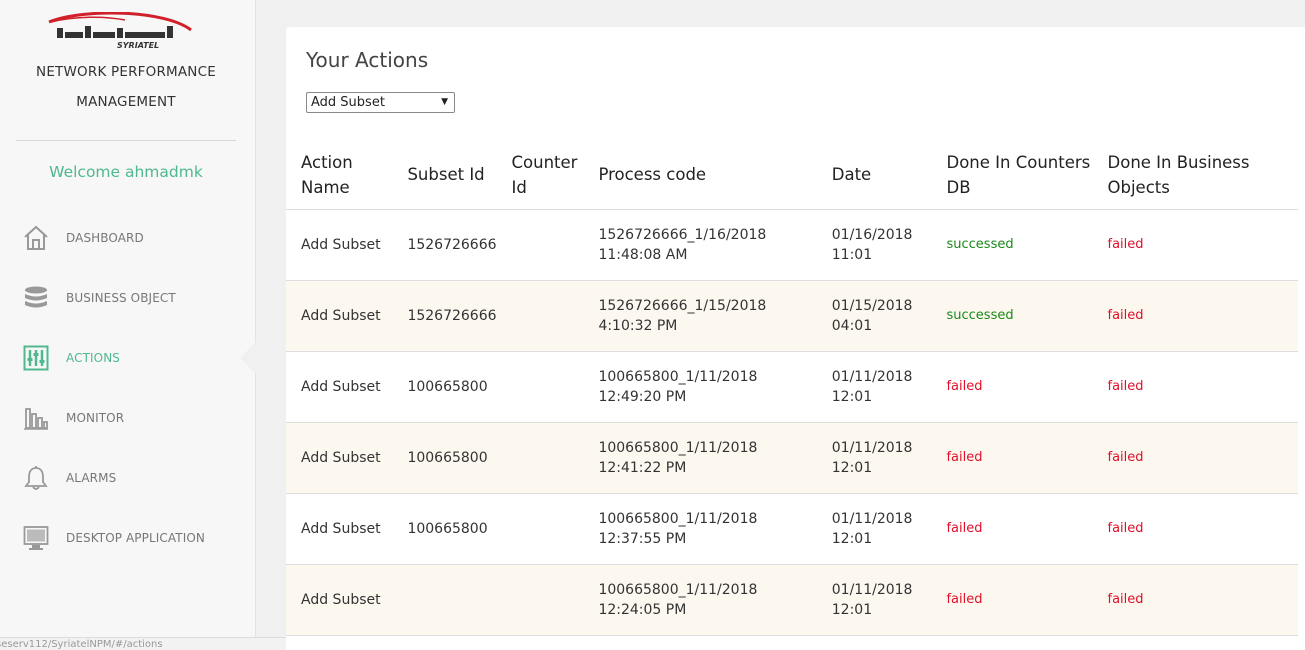 The image size is (1305, 650). Describe the element at coordinates (700, 316) in the screenshot. I see `cell-process-code: 1526726666_1/15/2018 4:10:32 PM` at that location.